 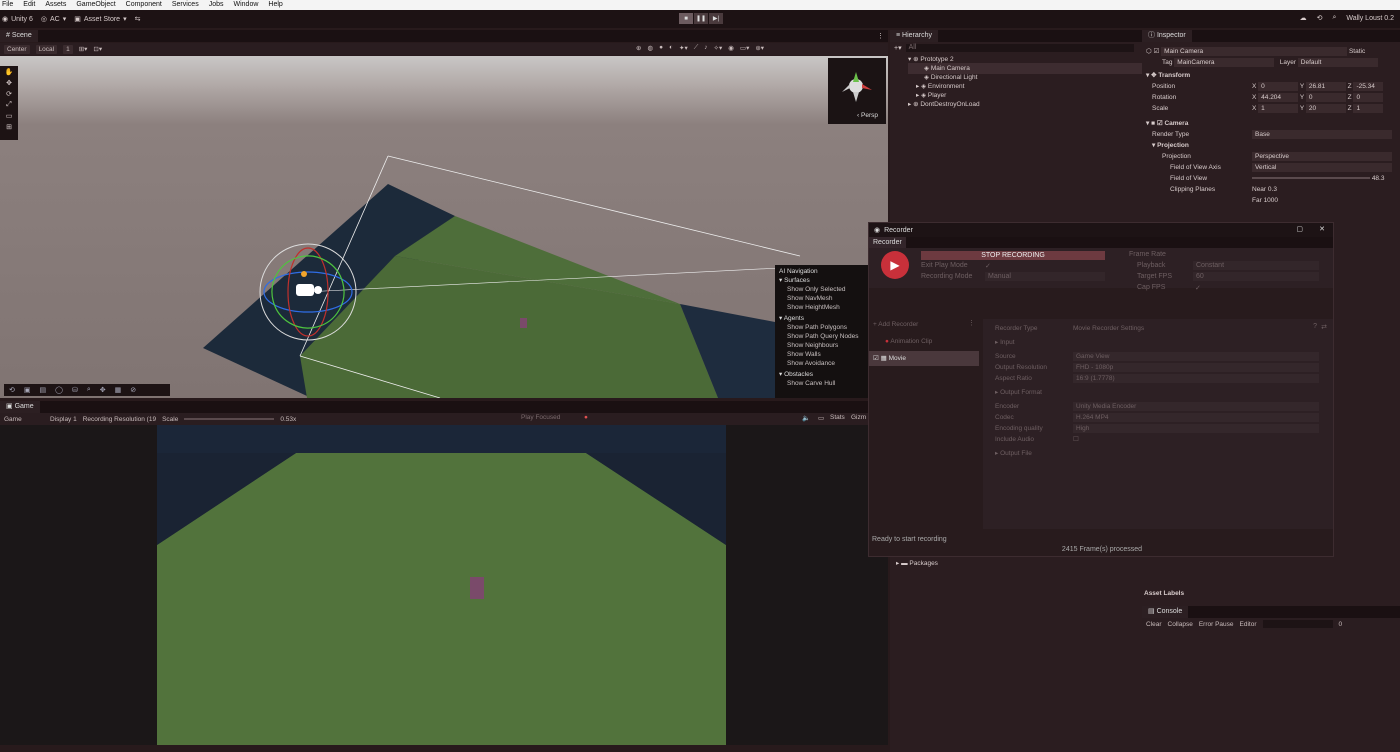 What do you see at coordinates (806, 418) in the screenshot?
I see `mute-audio-icon: 🔈` at bounding box center [806, 418].